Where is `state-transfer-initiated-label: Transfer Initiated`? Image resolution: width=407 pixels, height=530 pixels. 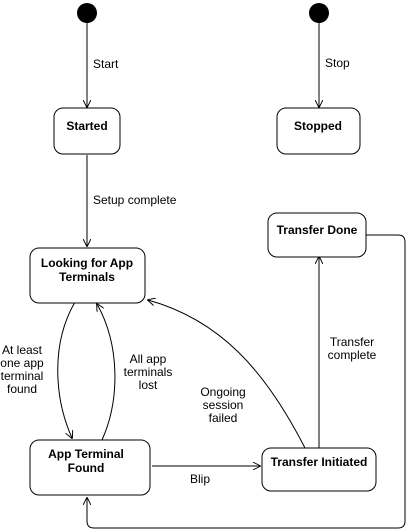
state-transfer-initiated-label: Transfer Initiated is located at coordinates (319, 462).